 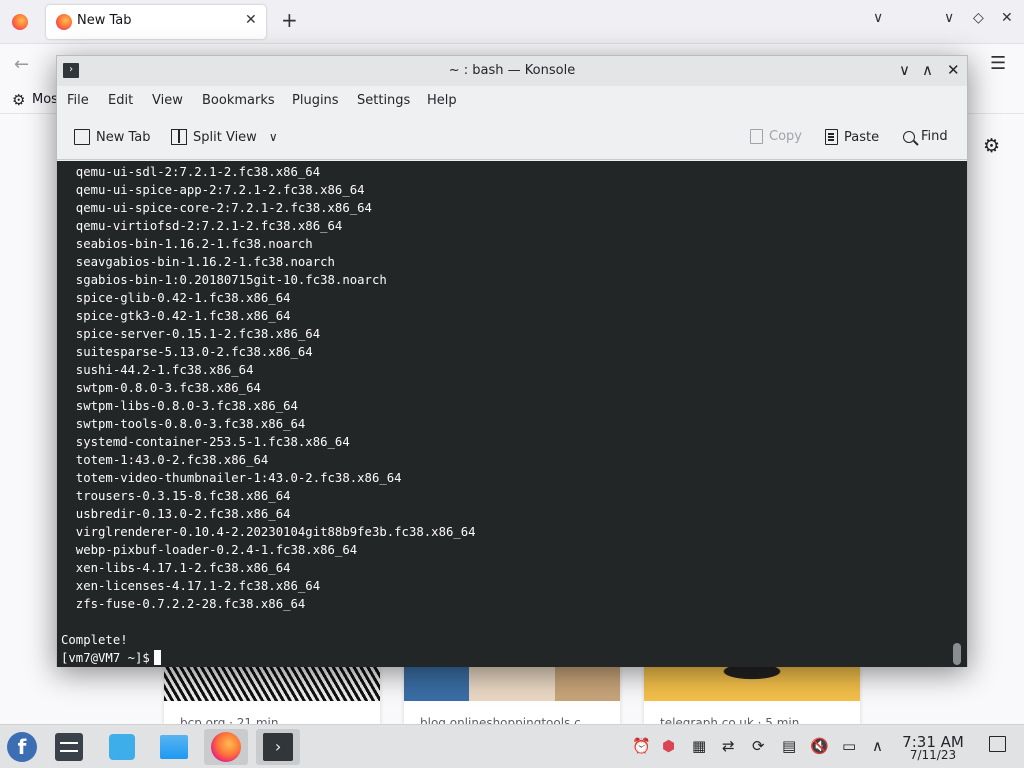 What do you see at coordinates (238, 100) in the screenshot?
I see `menu-bookmarks: Bookmarks` at bounding box center [238, 100].